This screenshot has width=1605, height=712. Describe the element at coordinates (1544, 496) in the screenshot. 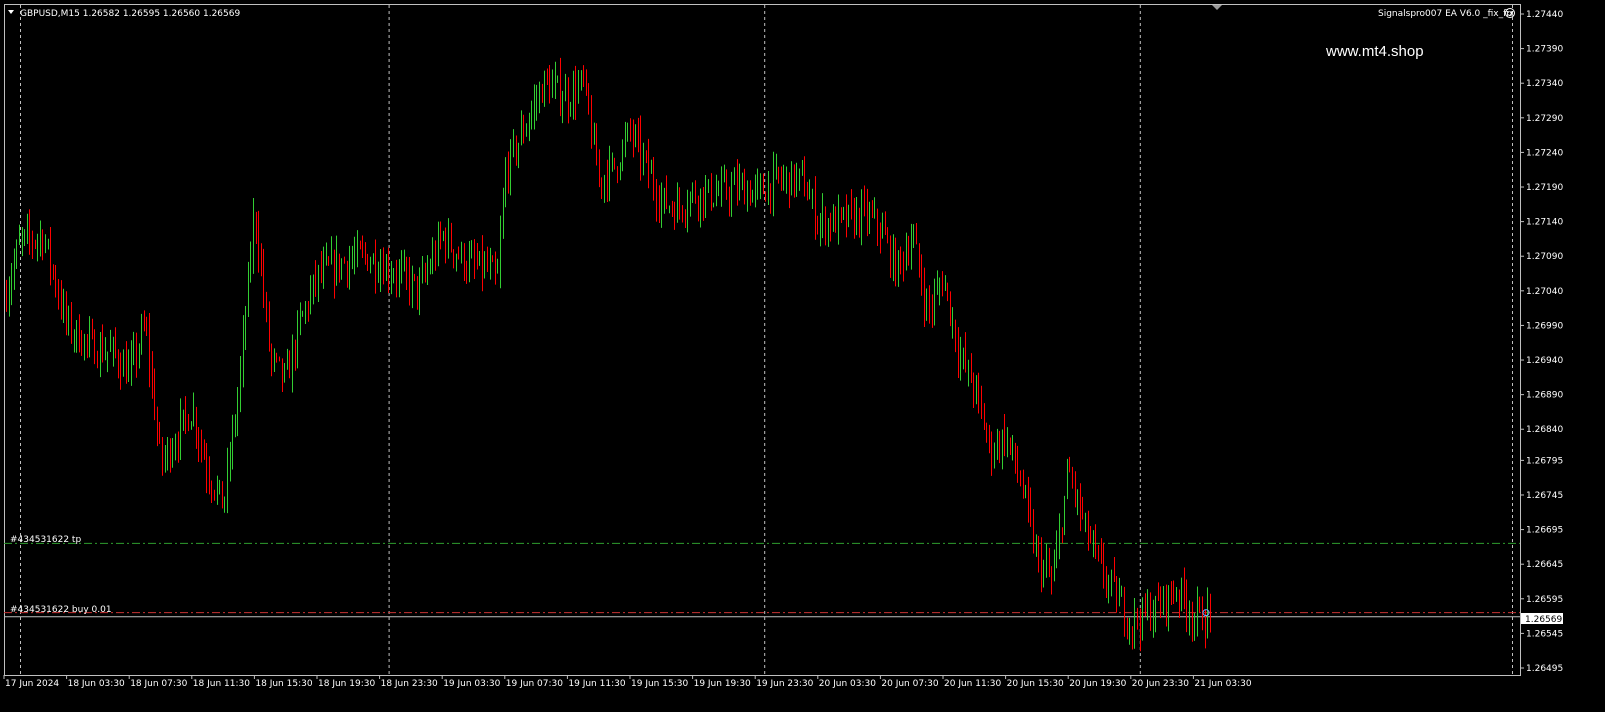

I see `y-tick-label: 1.26745` at that location.